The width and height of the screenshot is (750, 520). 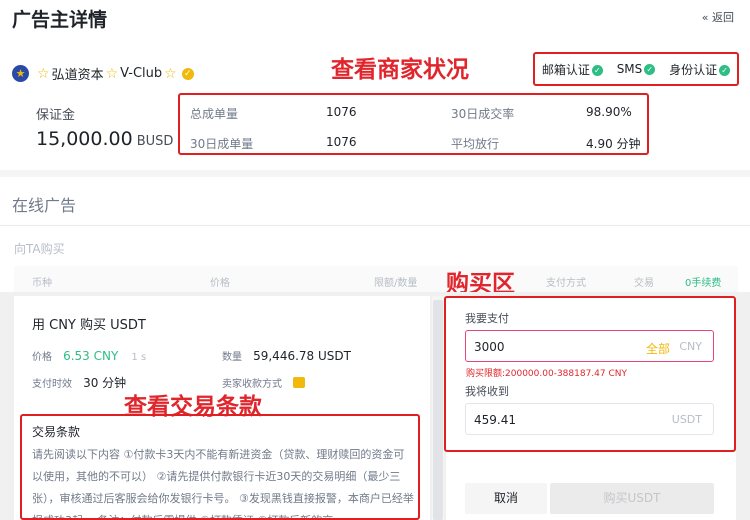 What do you see at coordinates (220, 283) in the screenshot?
I see `column-header-price: 价格` at bounding box center [220, 283].